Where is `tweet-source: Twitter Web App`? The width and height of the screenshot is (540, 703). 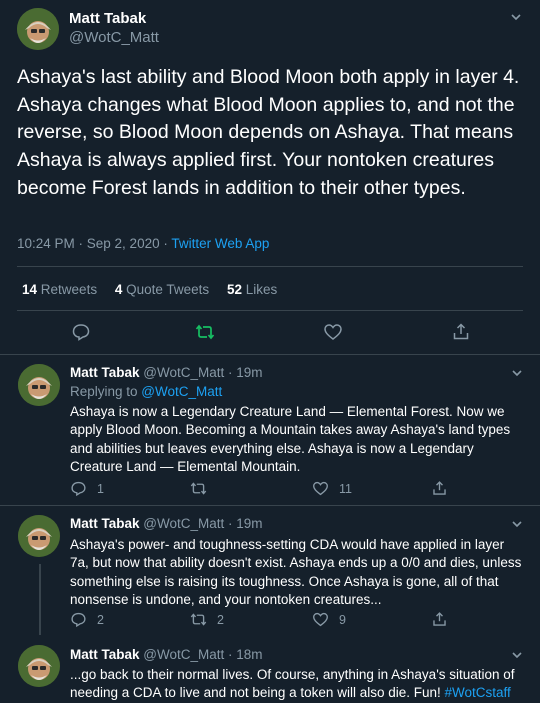
tweet-source: Twitter Web App is located at coordinates (220, 243).